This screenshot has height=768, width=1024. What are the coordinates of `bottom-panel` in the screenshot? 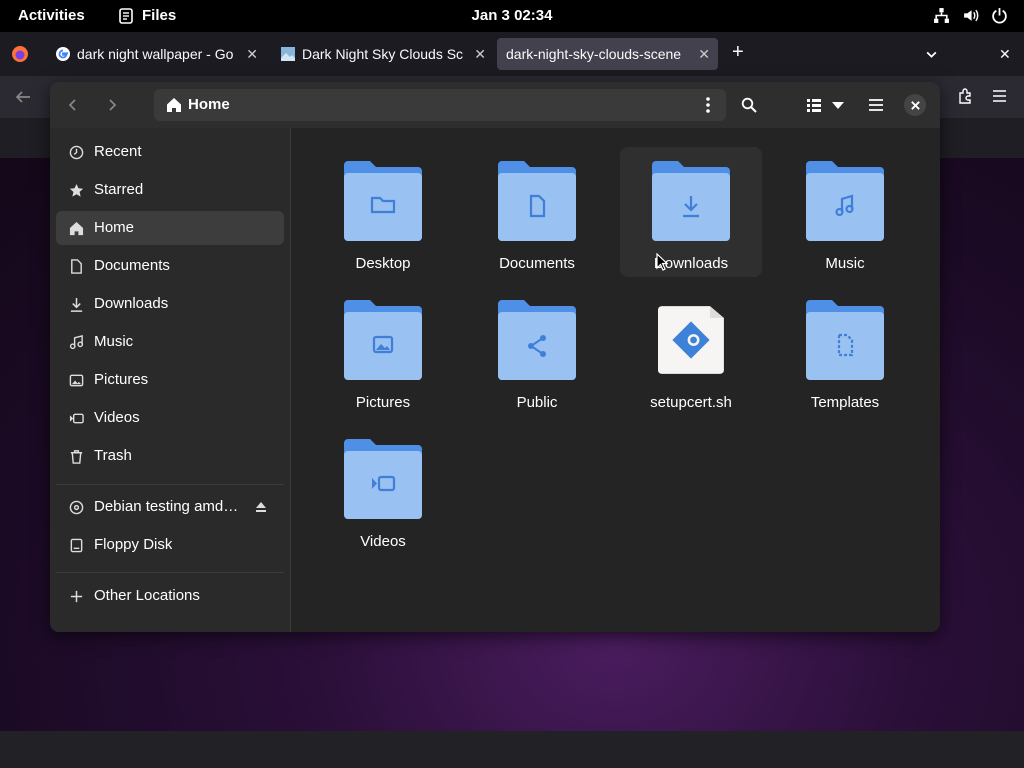 It's located at (512, 749).